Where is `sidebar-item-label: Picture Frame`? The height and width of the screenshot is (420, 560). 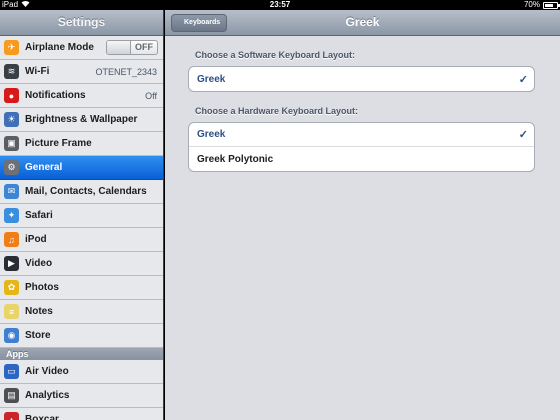
sidebar-item-label: Picture Frame is located at coordinates (58, 143).